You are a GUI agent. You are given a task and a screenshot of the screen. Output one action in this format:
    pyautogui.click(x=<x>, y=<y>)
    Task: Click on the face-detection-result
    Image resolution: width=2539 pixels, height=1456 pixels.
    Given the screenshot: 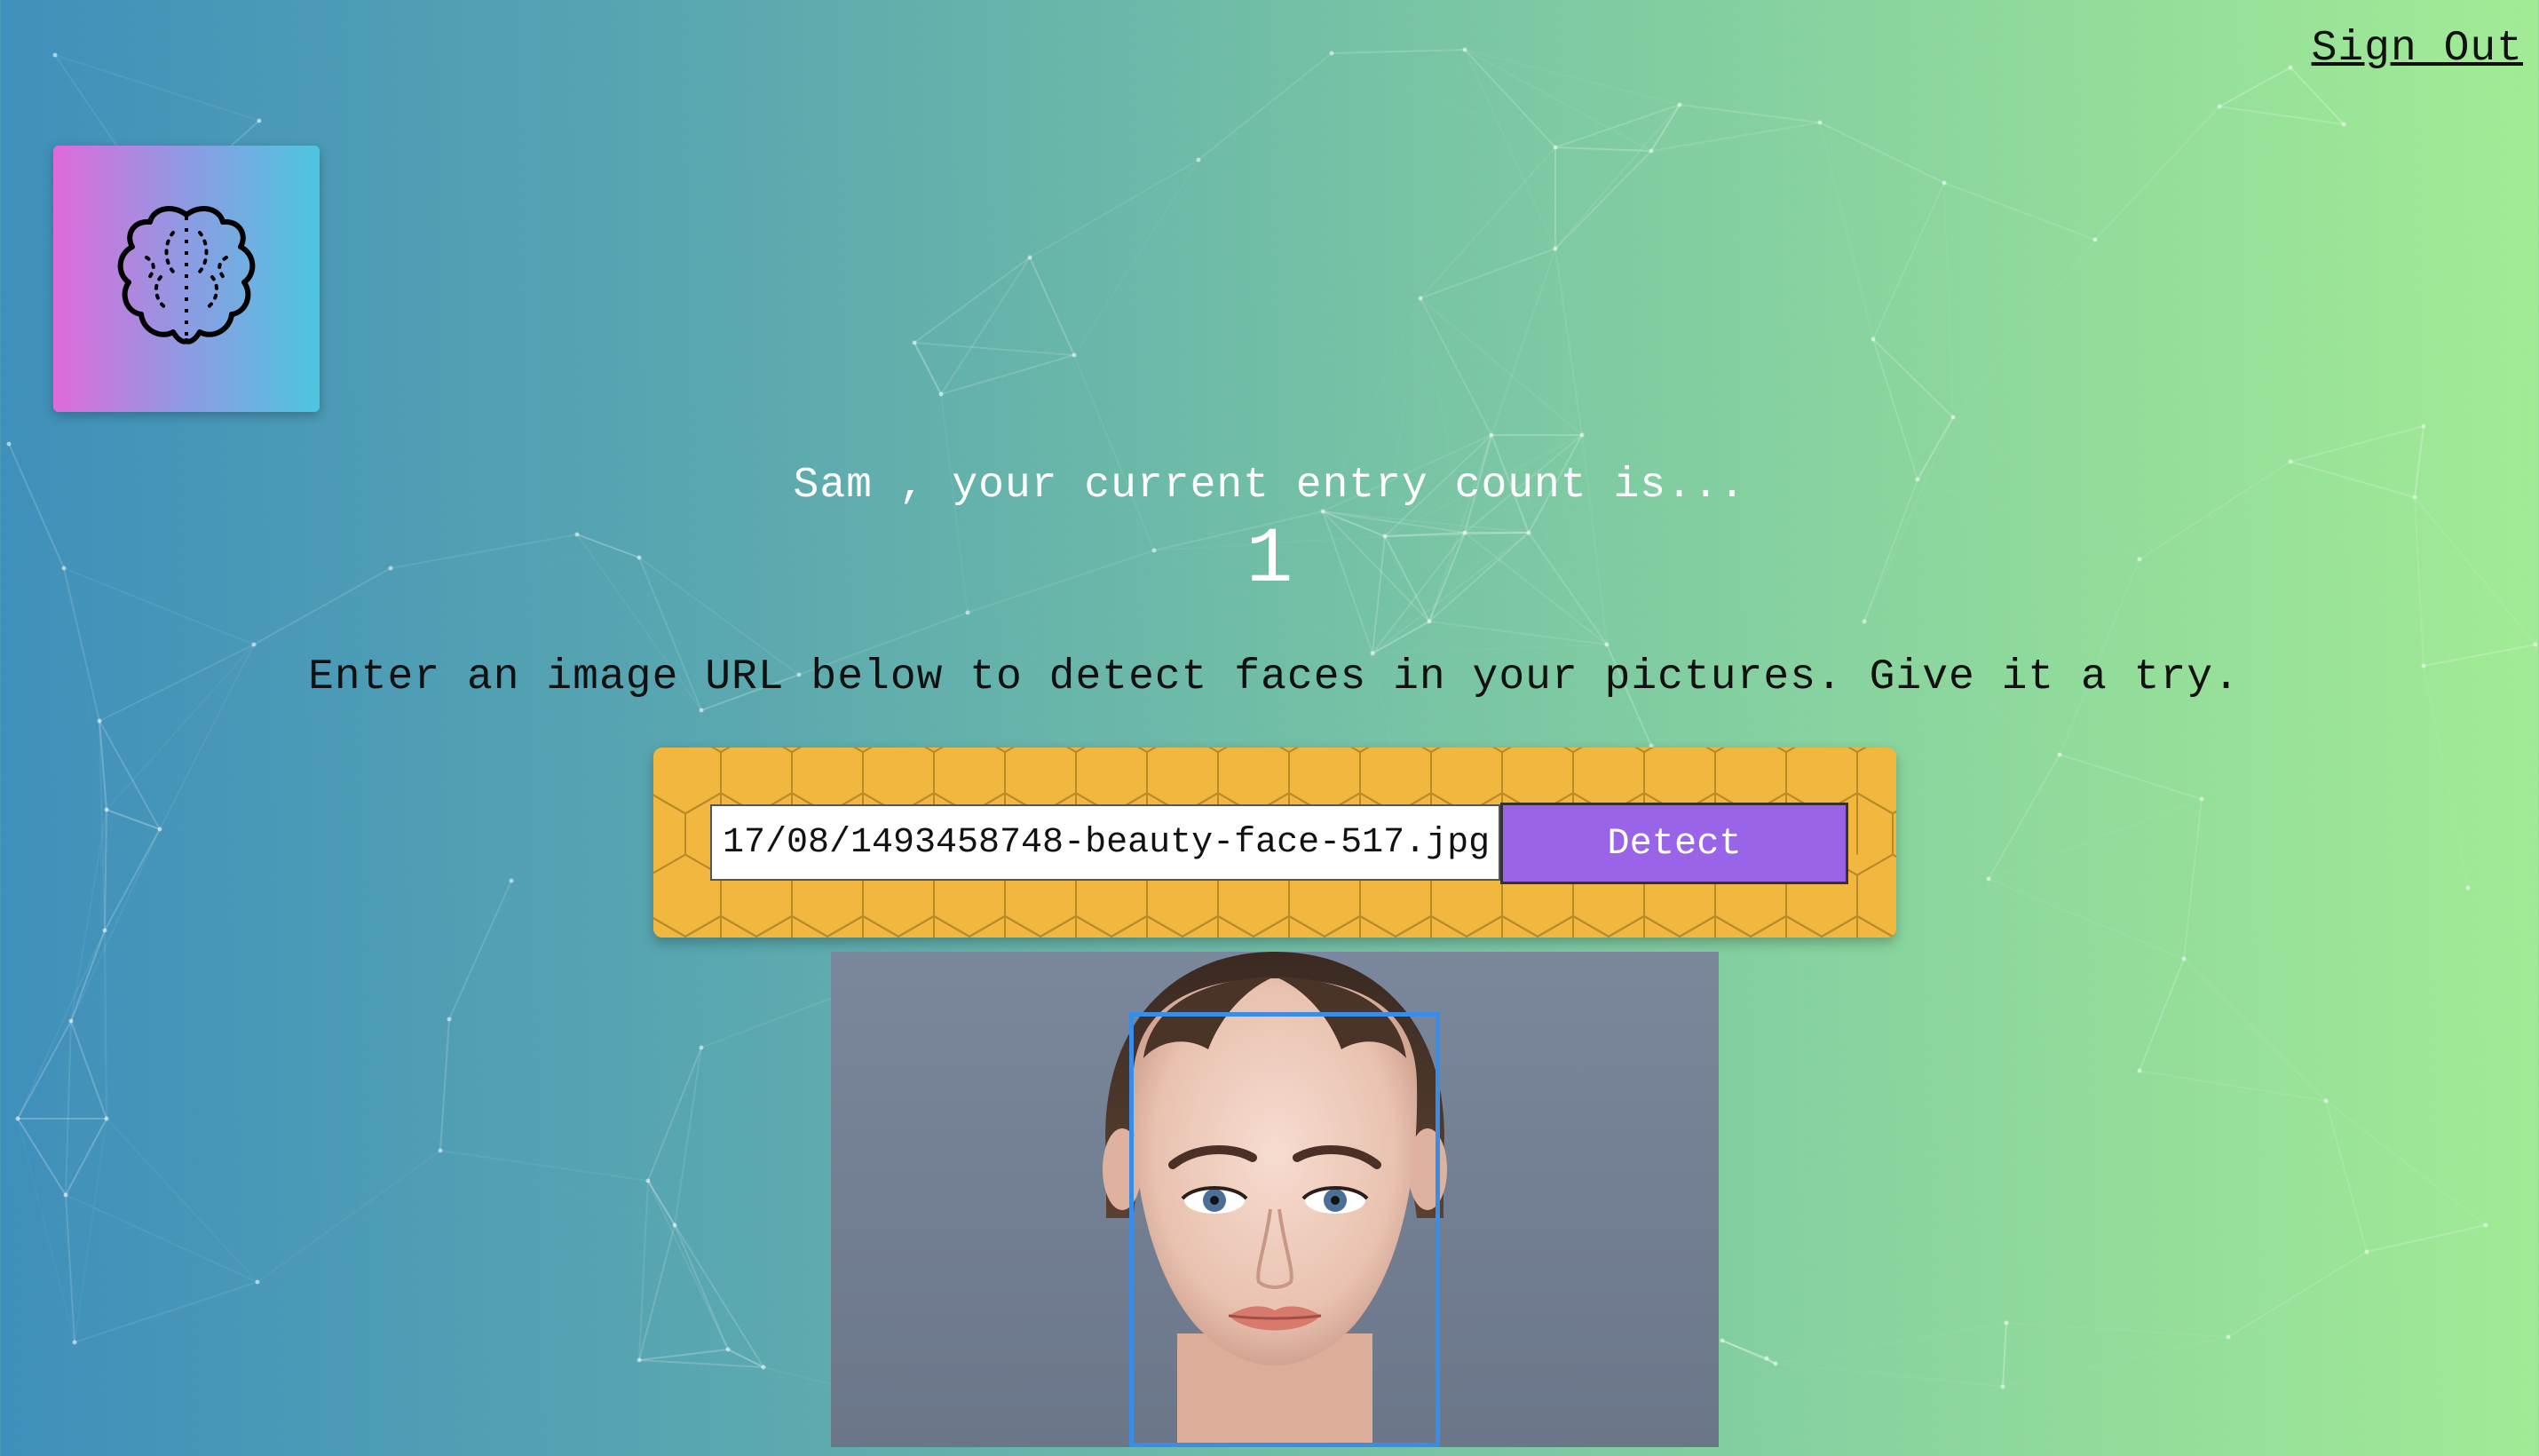 What is the action you would take?
    pyautogui.click(x=1275, y=1199)
    